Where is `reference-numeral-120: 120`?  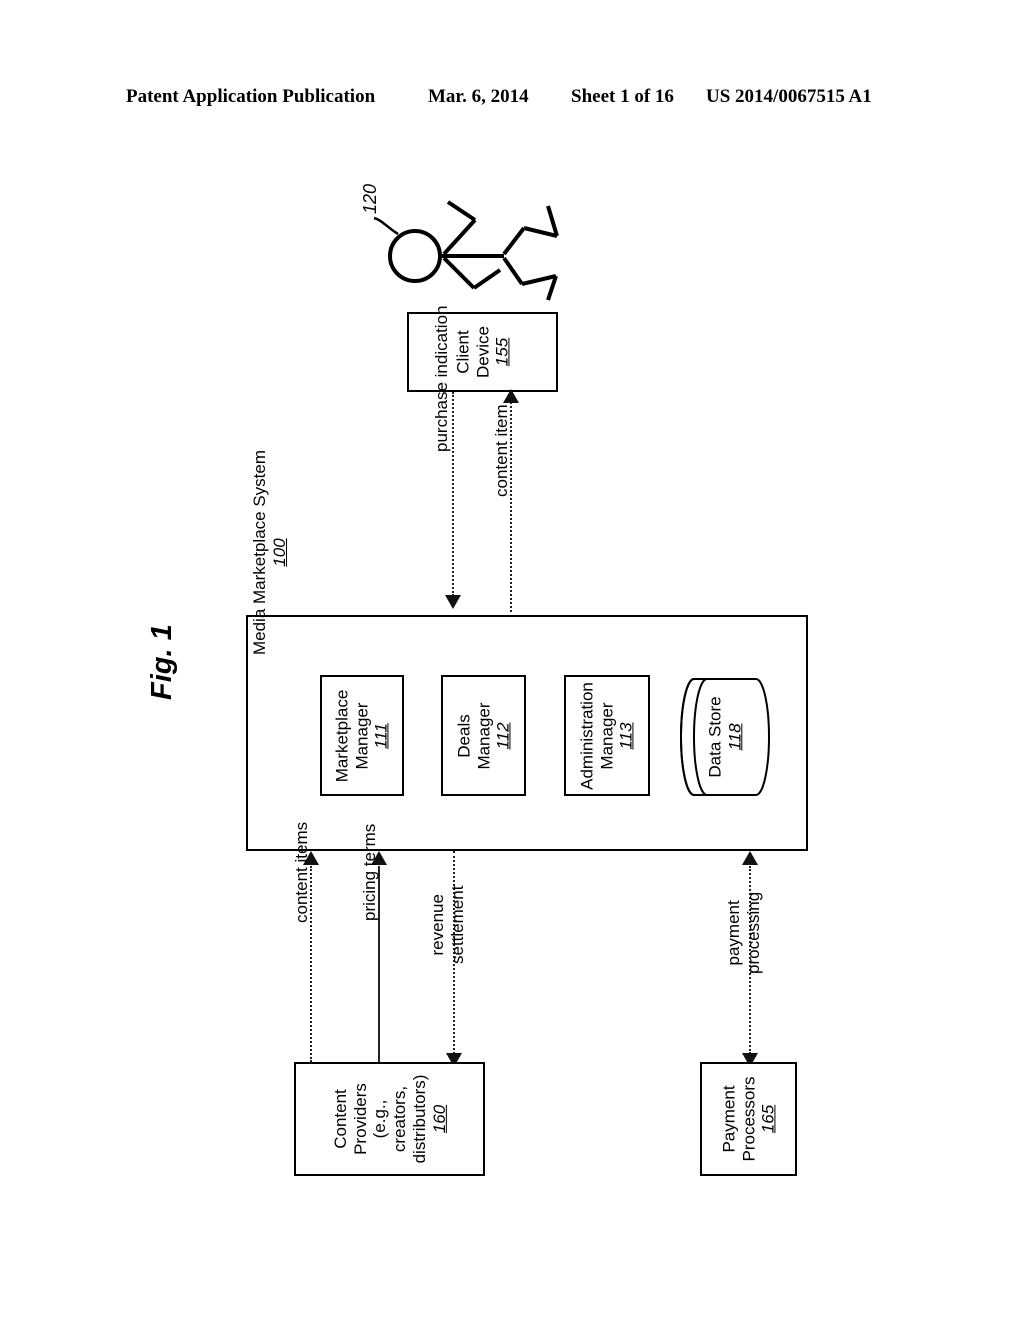 reference-numeral-120: 120 is located at coordinates (370, 198).